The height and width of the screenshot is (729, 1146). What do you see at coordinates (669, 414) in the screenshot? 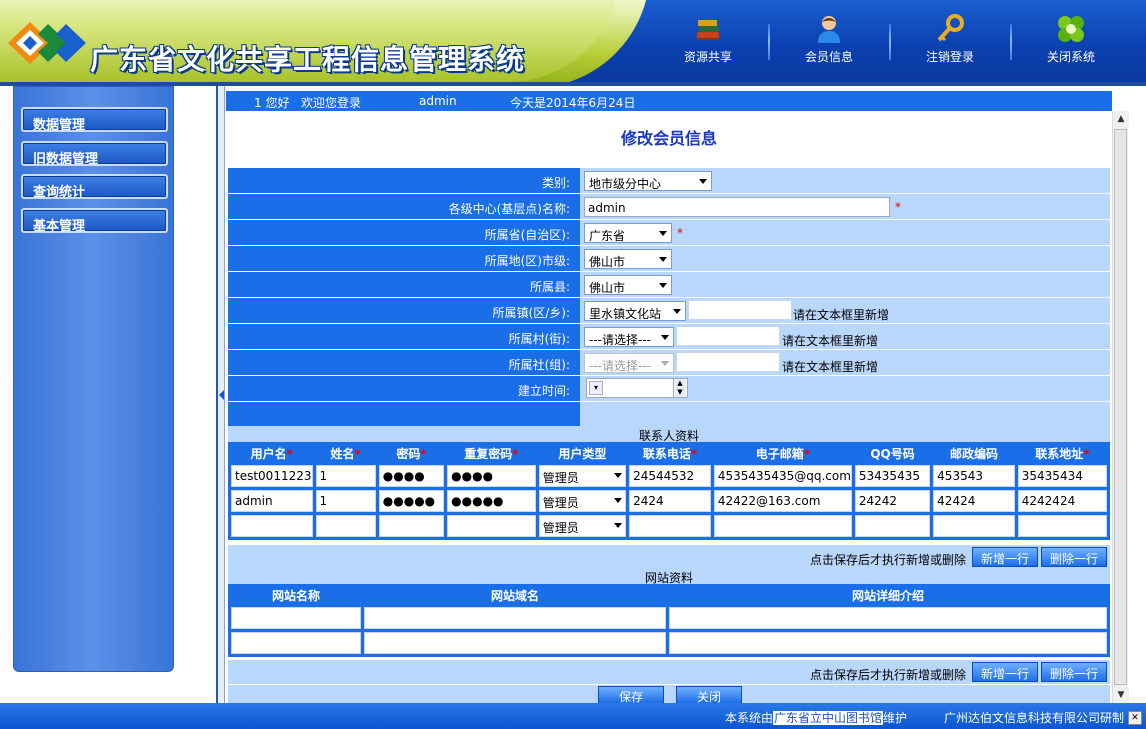
I see `form-row-blank` at bounding box center [669, 414].